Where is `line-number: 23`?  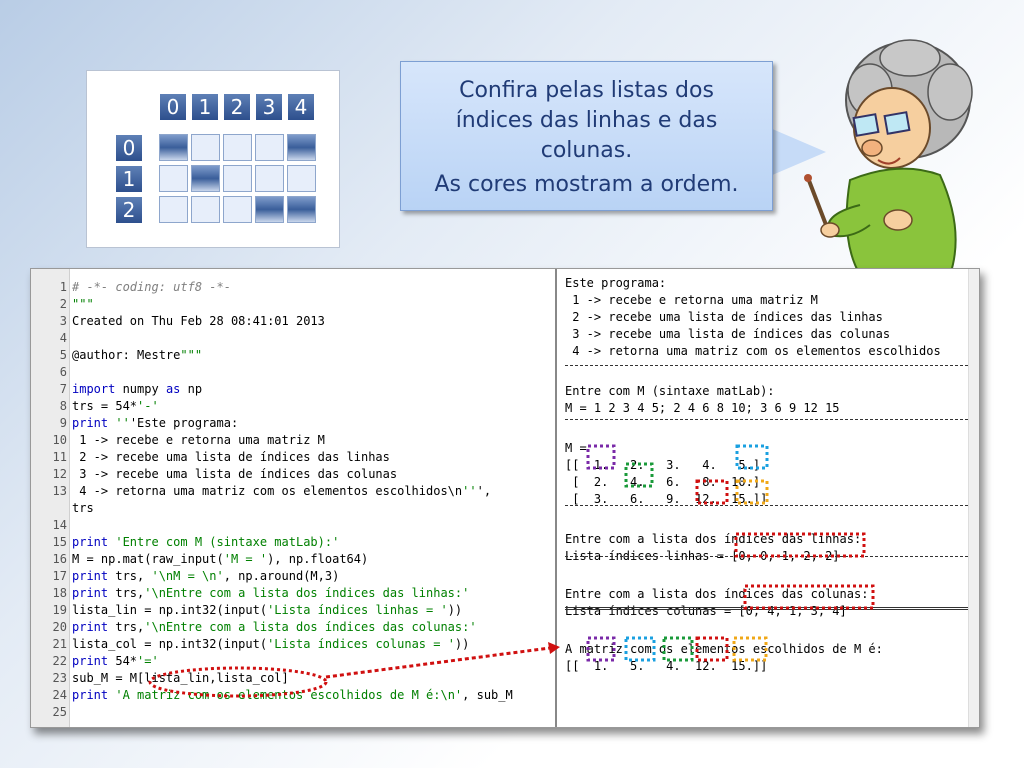
line-number: 23 is located at coordinates (59, 678).